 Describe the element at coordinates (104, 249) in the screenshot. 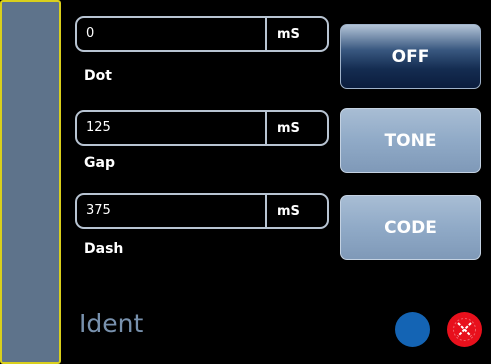

I see `dash-label: Dash` at that location.